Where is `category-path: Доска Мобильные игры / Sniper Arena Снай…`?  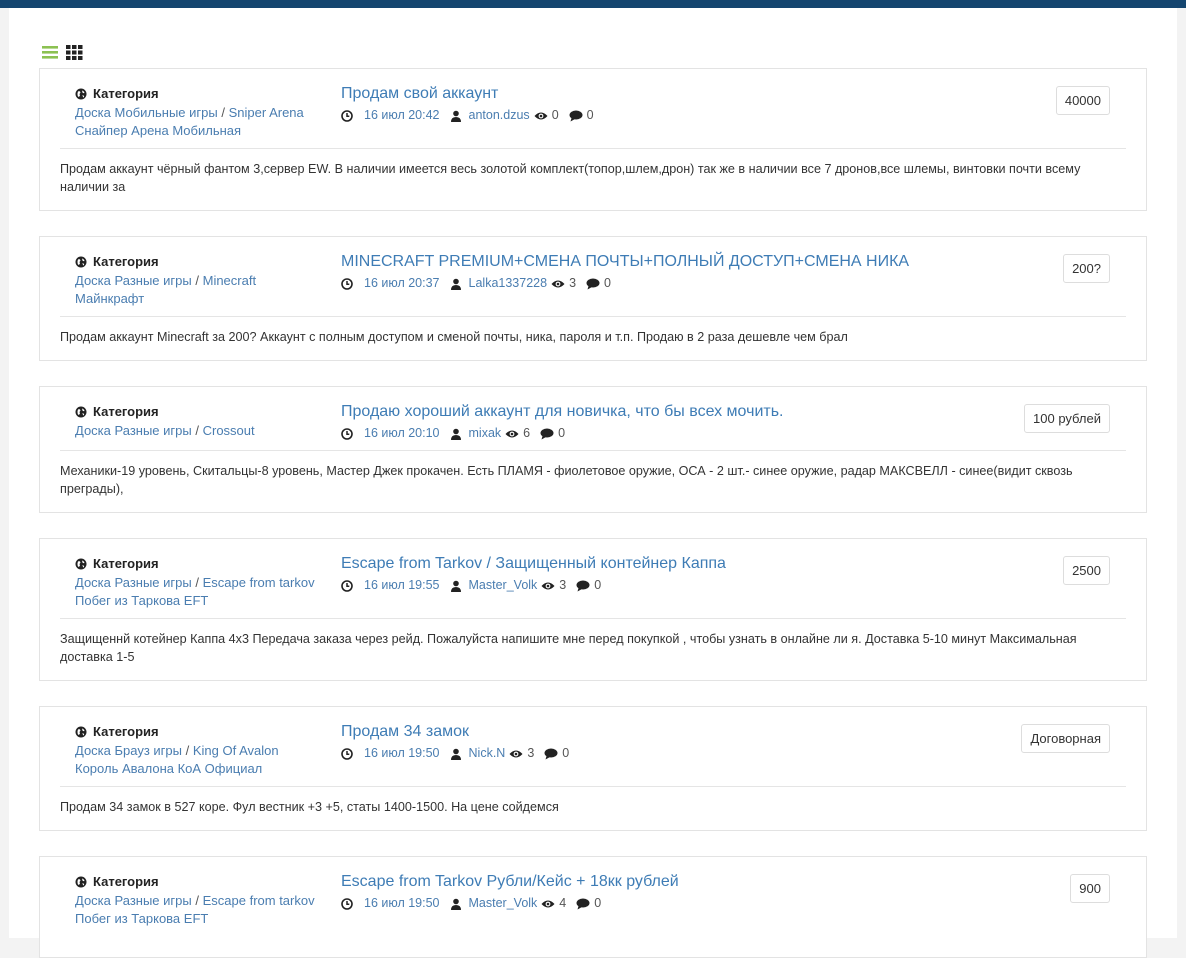 category-path: Доска Мобильные игры / Sniper Arena Снай… is located at coordinates (189, 121).